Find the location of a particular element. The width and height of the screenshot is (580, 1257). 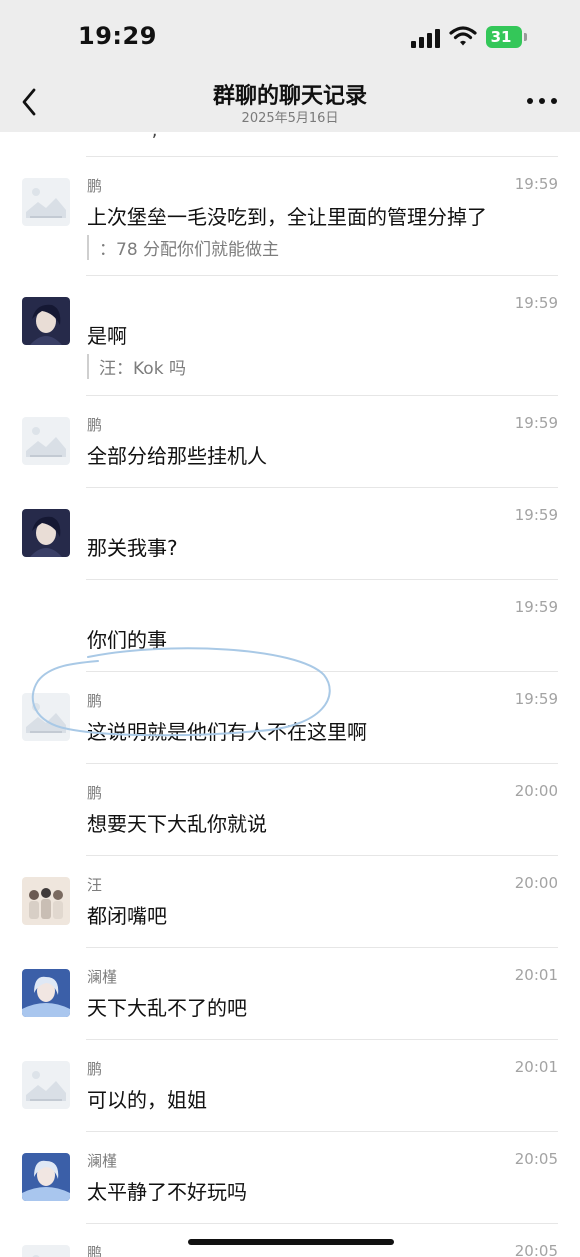

quoted-reply: 汪：Kok 吗 is located at coordinates (136, 366).